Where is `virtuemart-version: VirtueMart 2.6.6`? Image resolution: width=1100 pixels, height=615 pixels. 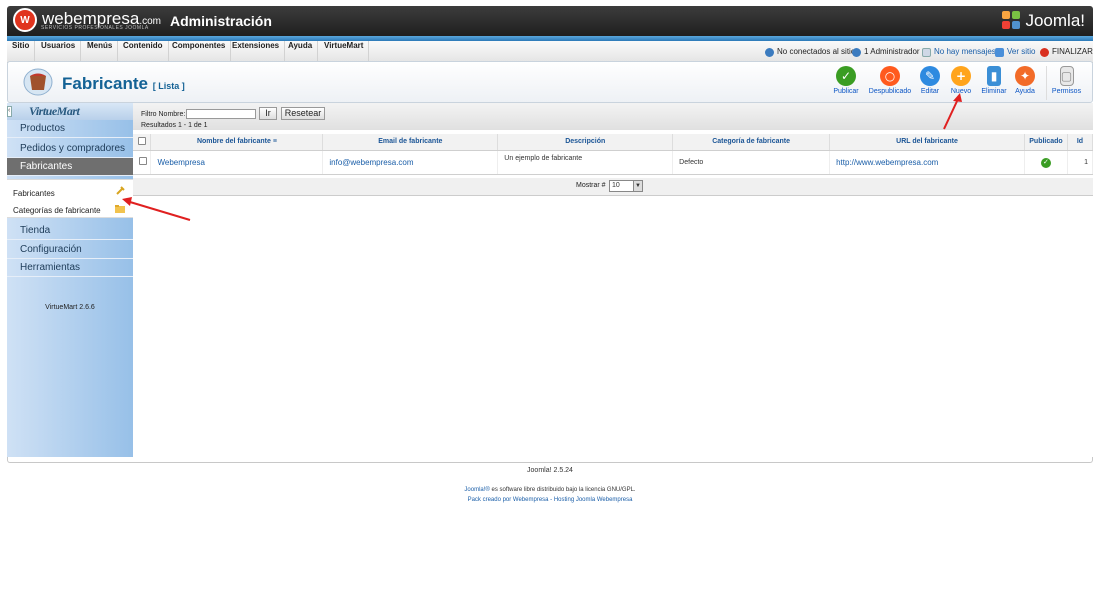
virtuemart-version: VirtueMart 2.6.6 is located at coordinates (70, 307).